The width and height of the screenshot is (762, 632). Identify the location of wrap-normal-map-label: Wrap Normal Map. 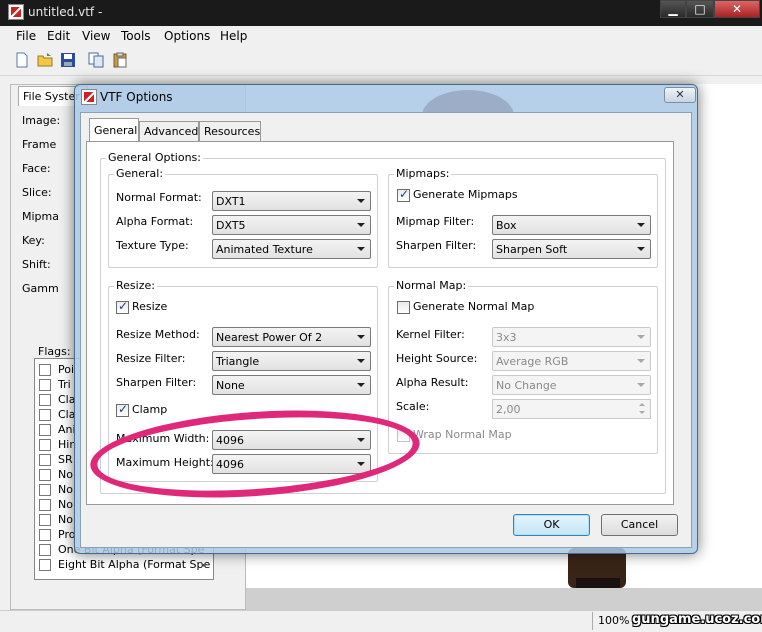
(462, 434).